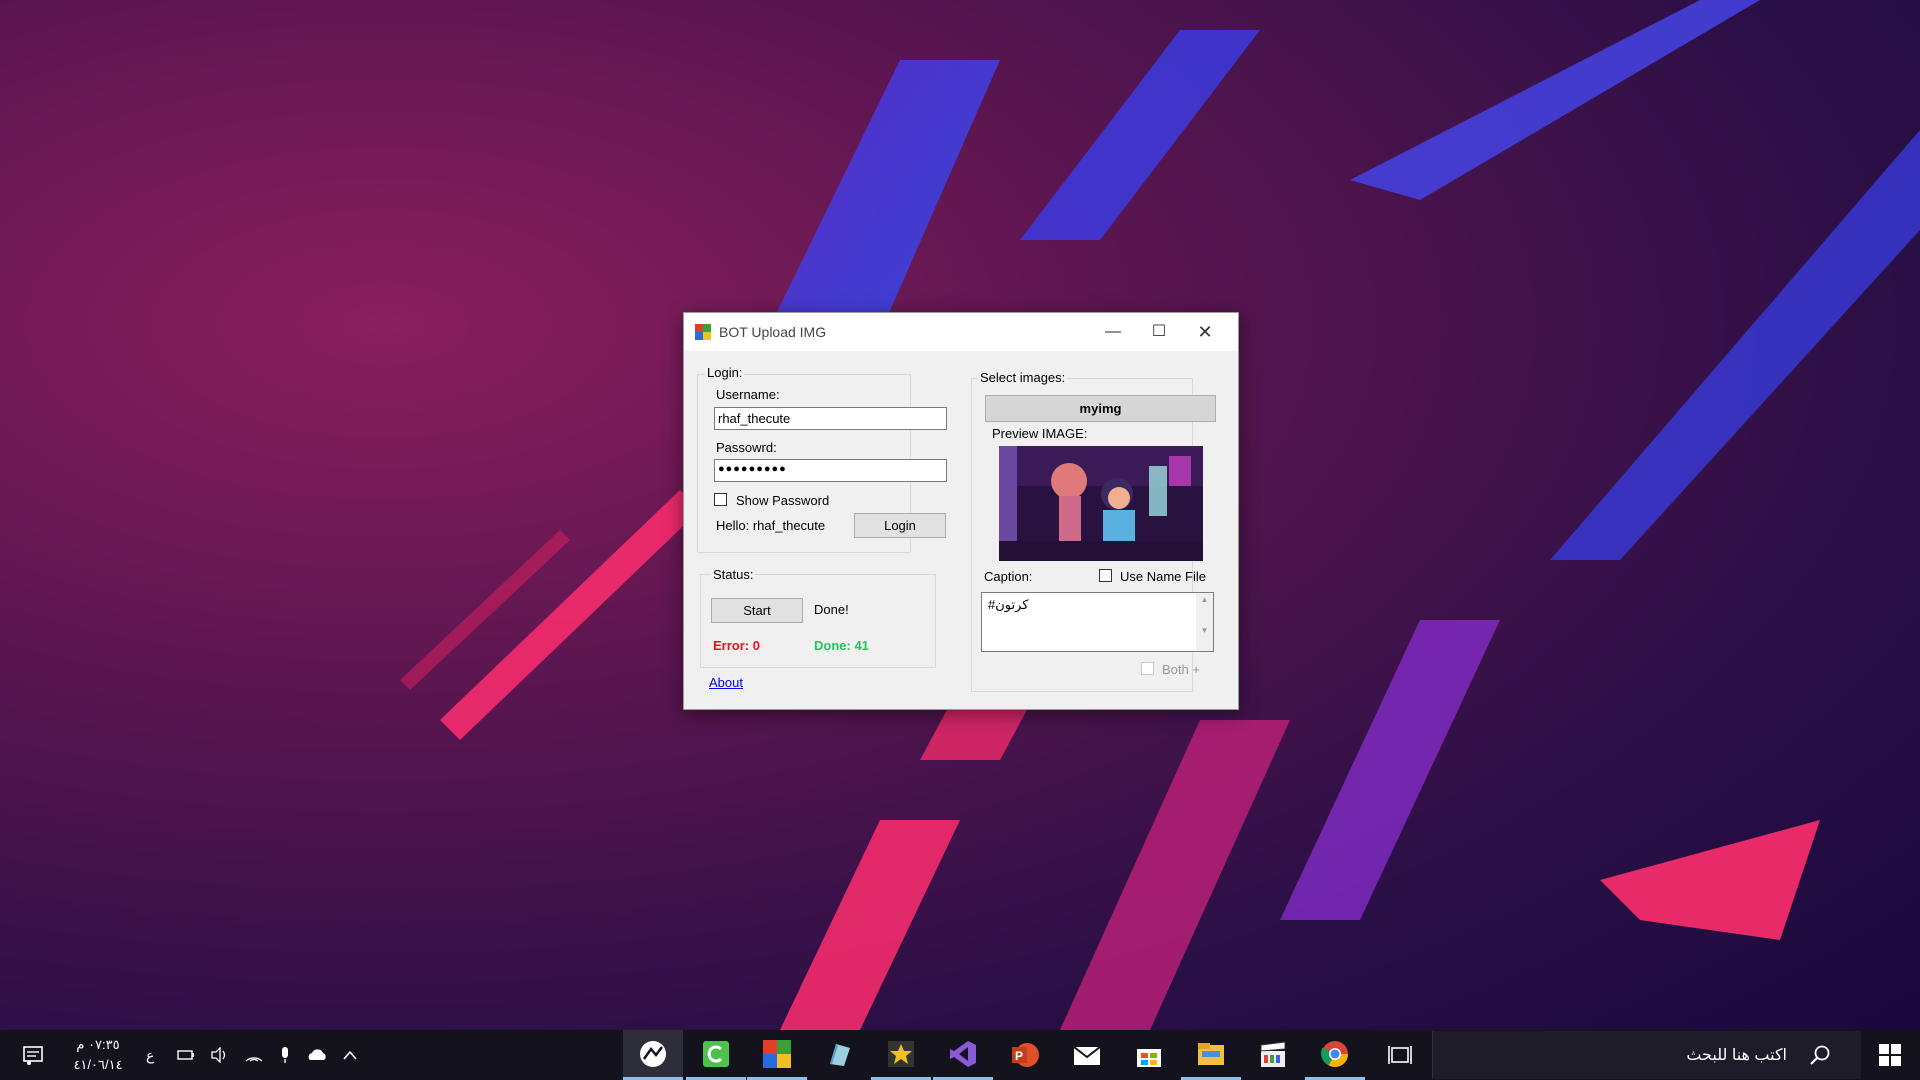 This screenshot has width=1920, height=1080. I want to click on title-bar: BOT Upload IMG — ☐ ✕, so click(961, 332).